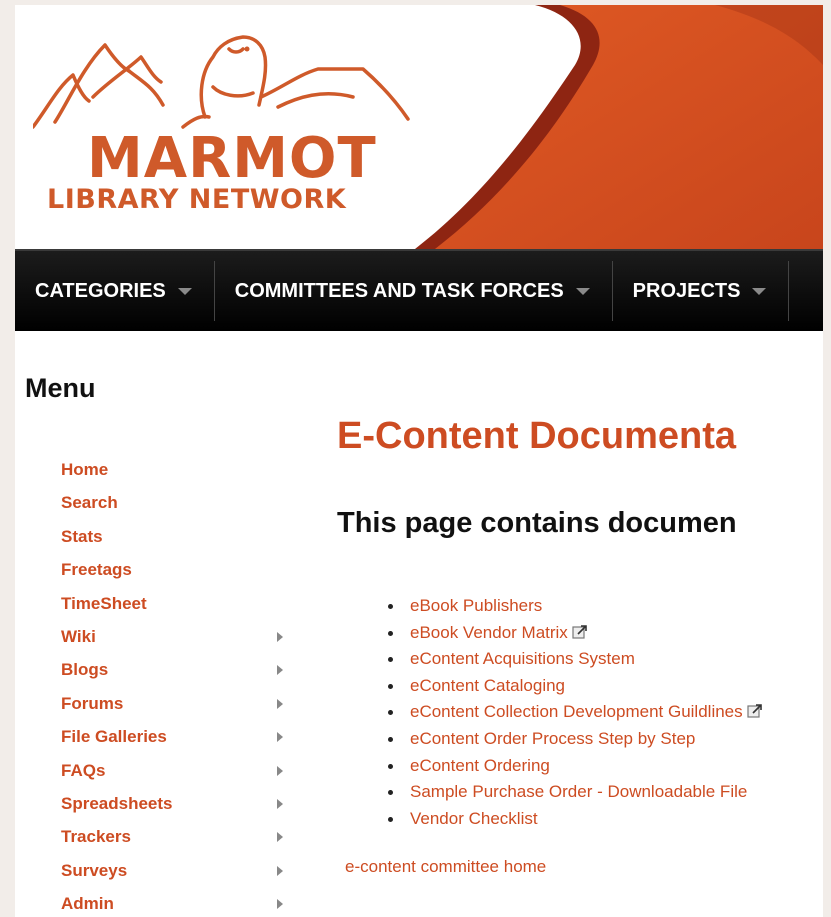 This screenshot has width=831, height=917. I want to click on sidebar-item-label: Blogs, so click(84, 669).